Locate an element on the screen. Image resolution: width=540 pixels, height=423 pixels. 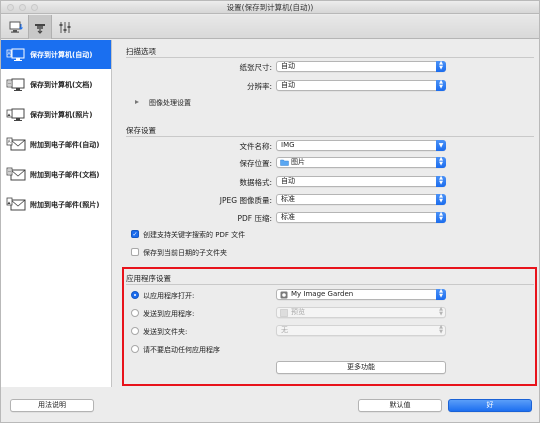
save-subfolder-label: 保存到当前日期的子文件夹 is located at coordinates (185, 253).